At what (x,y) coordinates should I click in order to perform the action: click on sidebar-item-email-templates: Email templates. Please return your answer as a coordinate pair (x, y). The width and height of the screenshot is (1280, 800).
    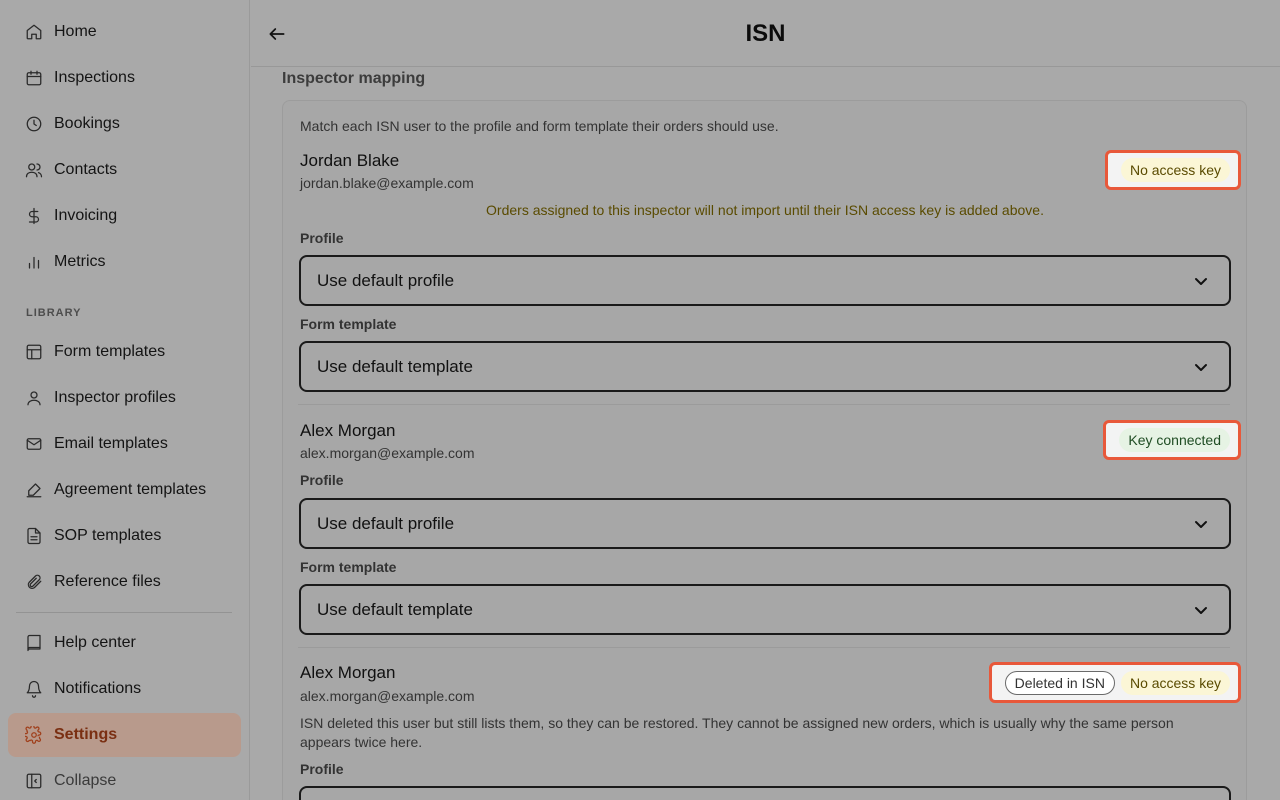
    Looking at the image, I should click on (124, 444).